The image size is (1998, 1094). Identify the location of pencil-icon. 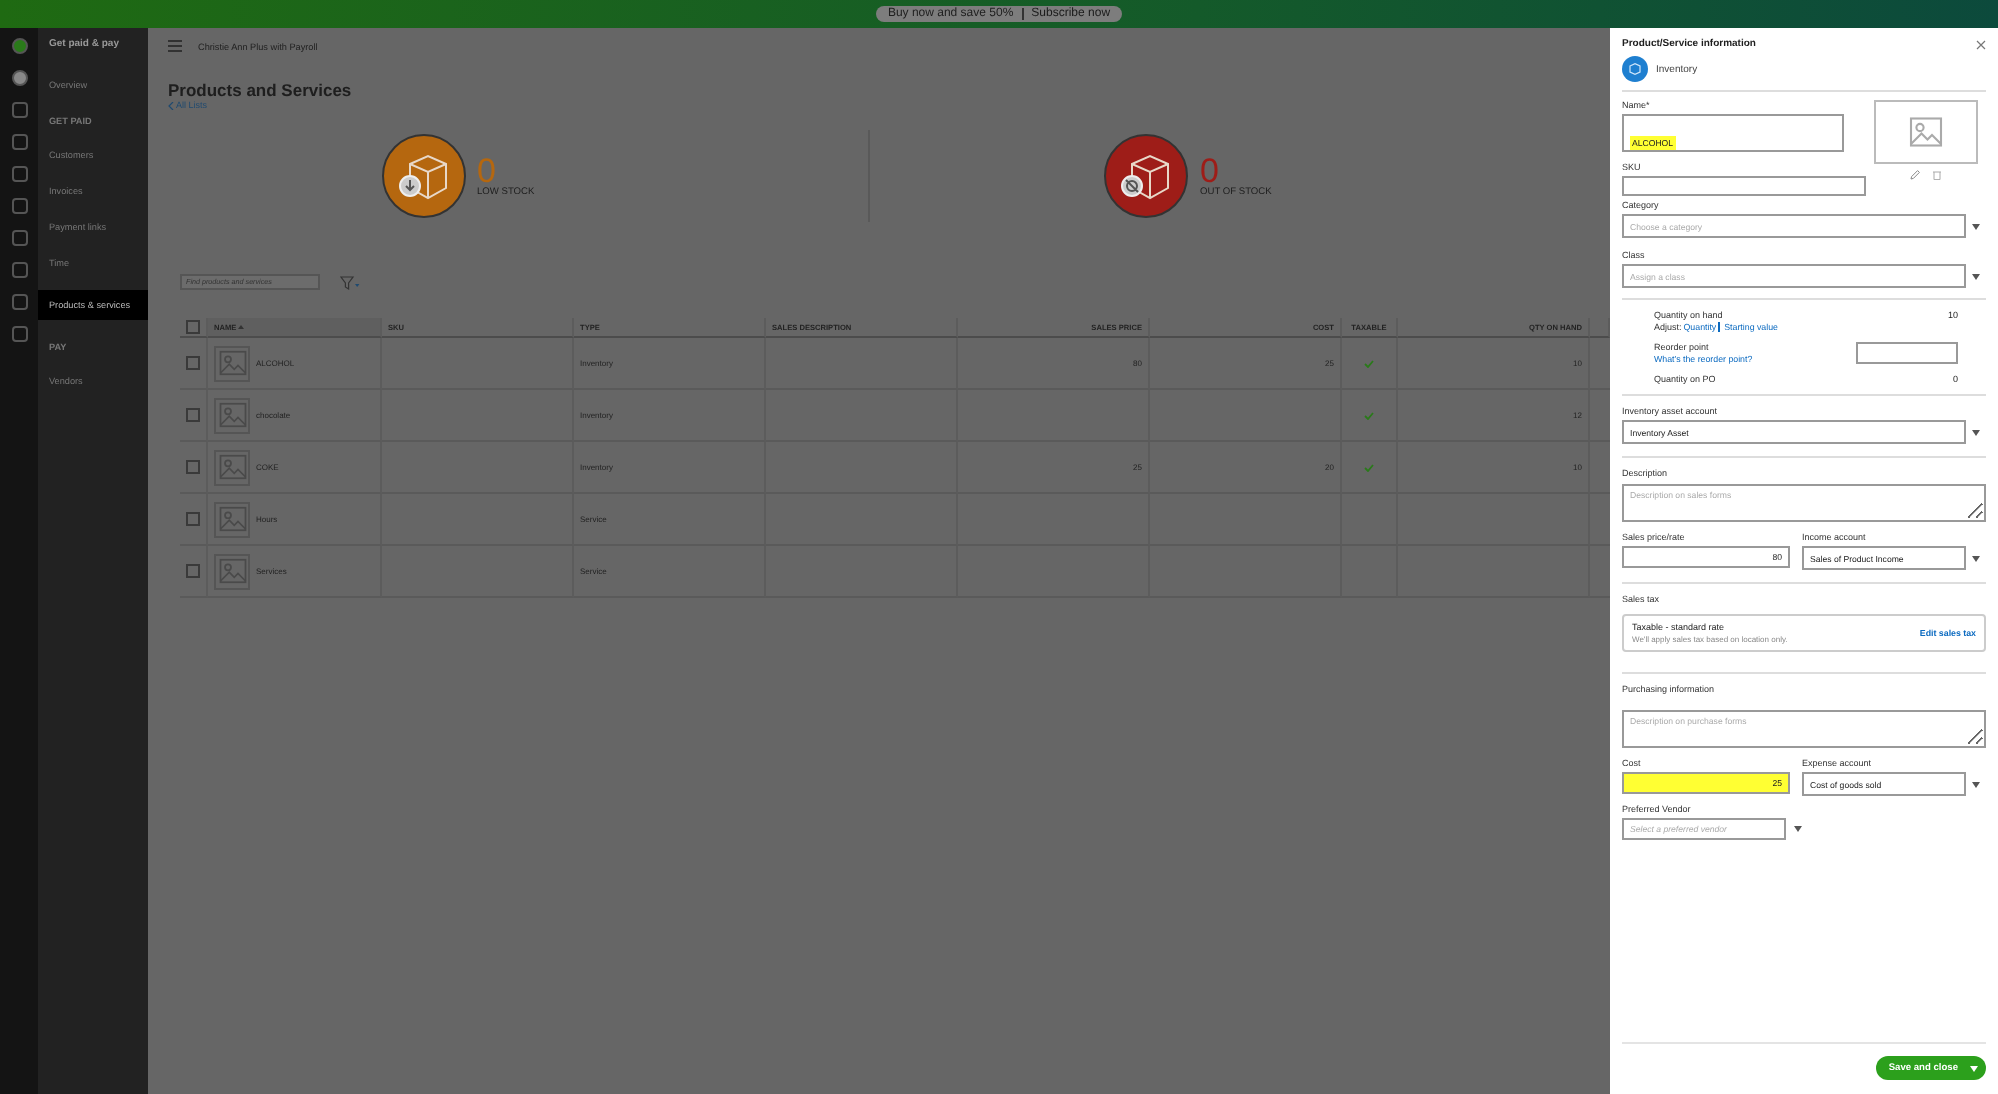
(1915, 175).